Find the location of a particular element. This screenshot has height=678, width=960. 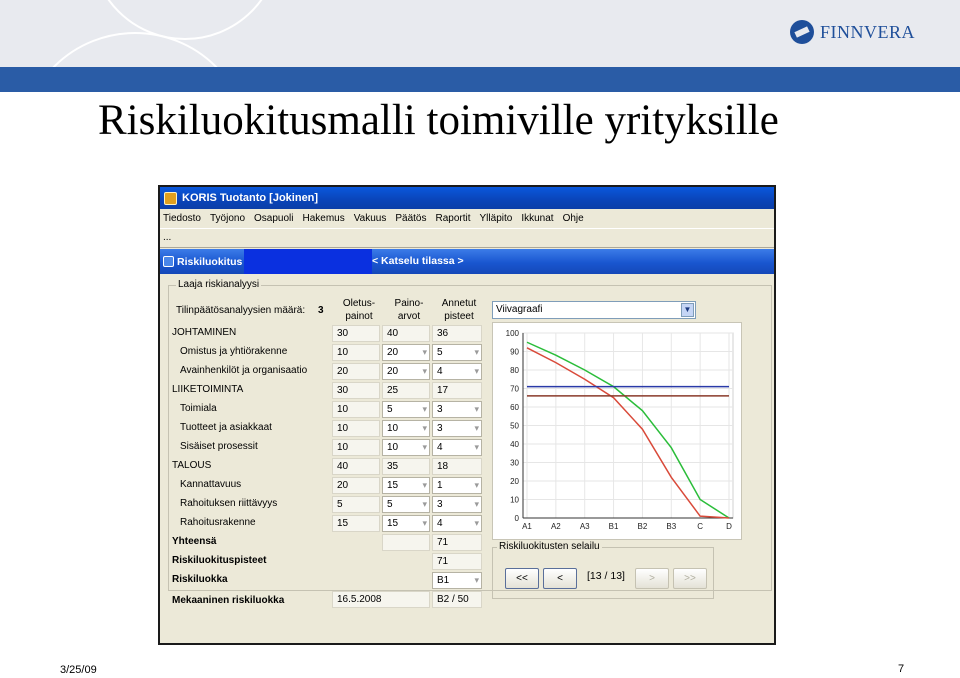

menu-item-hakemus: Hakemus is located at coordinates (323, 218).